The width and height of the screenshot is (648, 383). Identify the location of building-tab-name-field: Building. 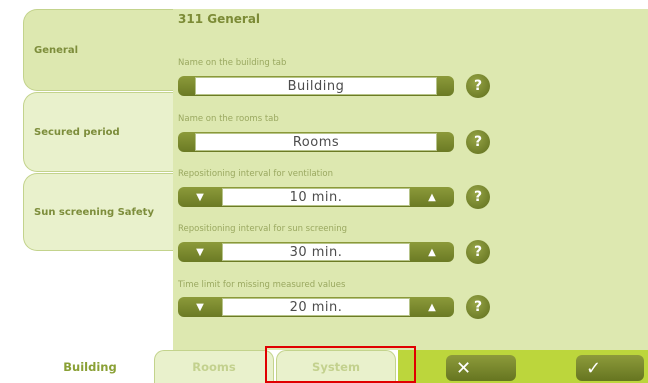
(316, 86).